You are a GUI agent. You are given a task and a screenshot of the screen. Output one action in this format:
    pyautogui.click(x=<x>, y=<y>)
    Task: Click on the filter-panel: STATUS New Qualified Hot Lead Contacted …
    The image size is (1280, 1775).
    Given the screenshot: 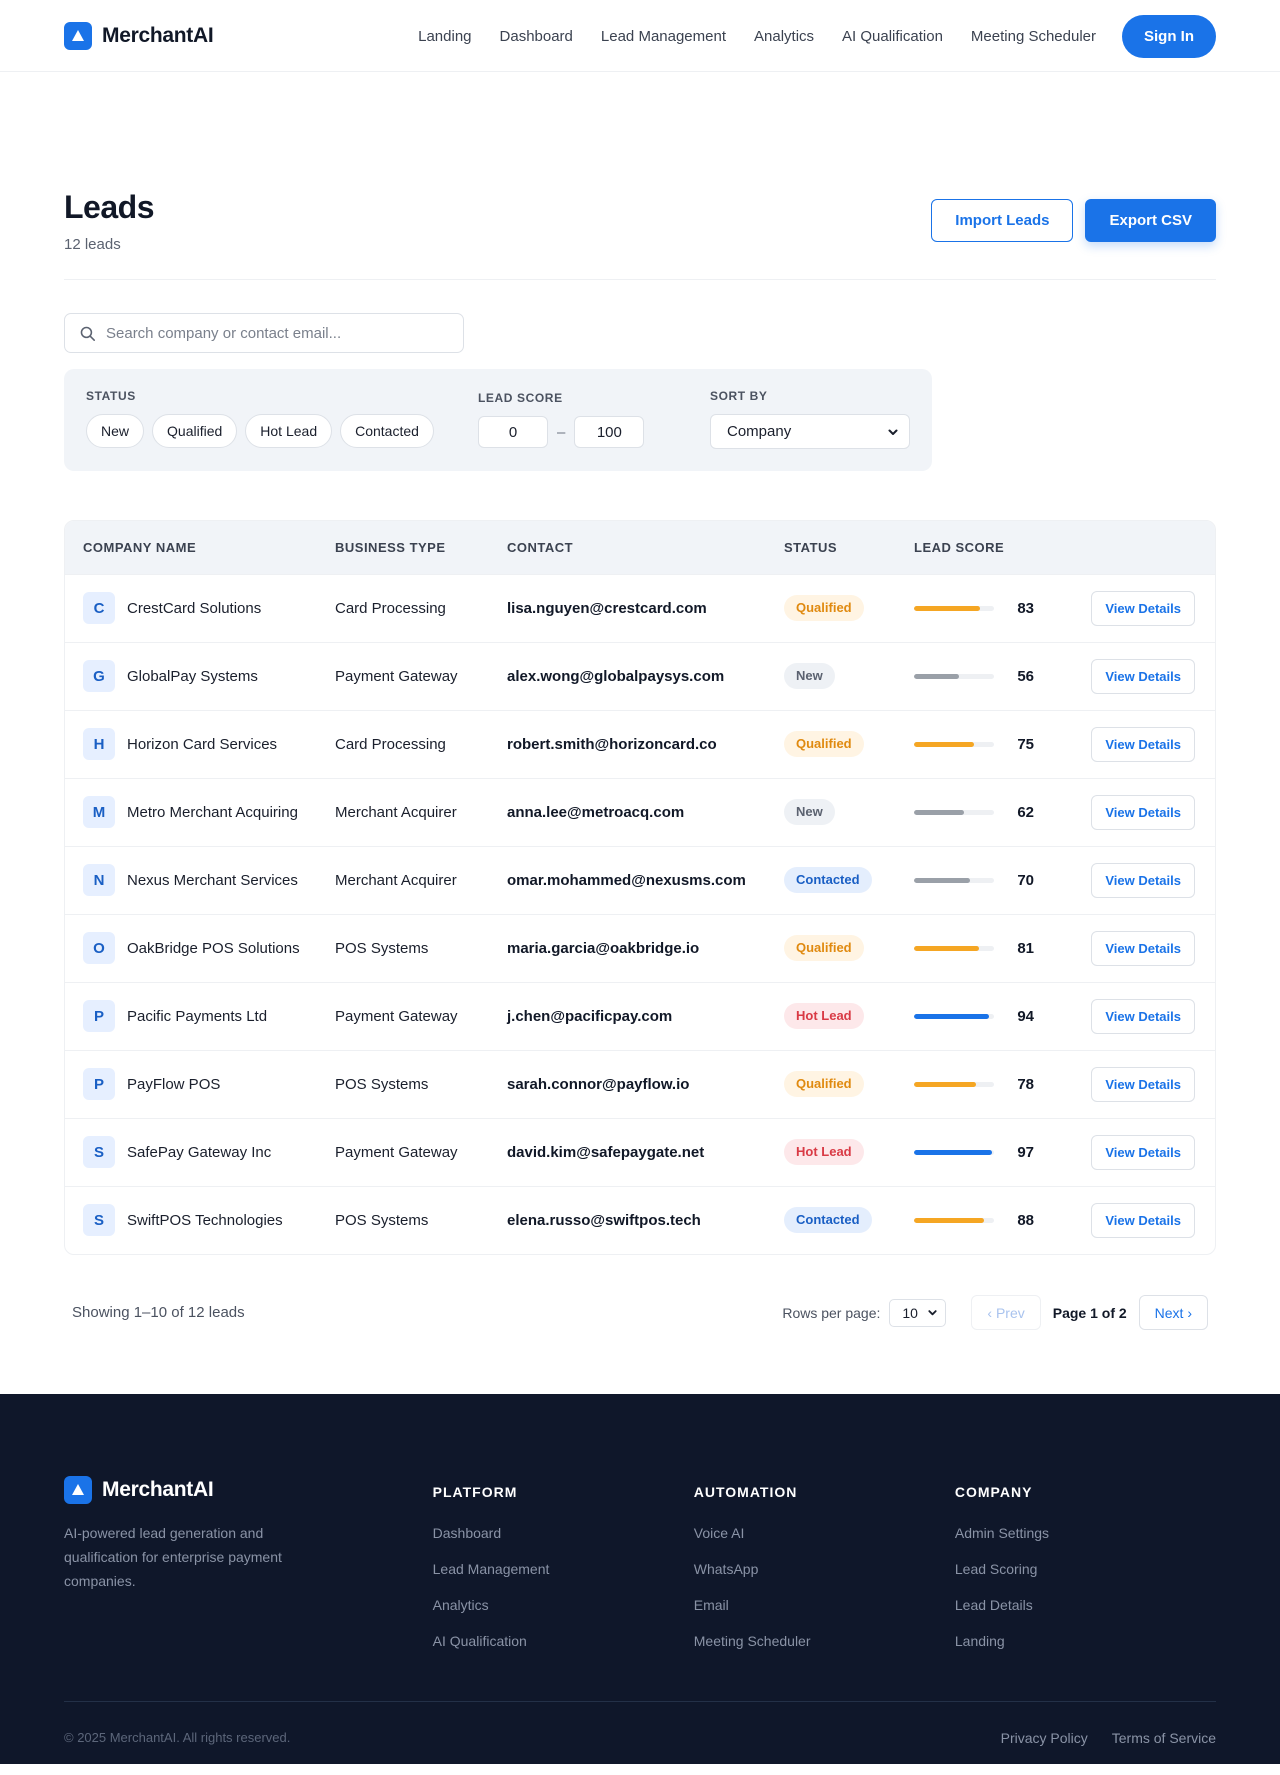 What is the action you would take?
    pyautogui.click(x=498, y=420)
    